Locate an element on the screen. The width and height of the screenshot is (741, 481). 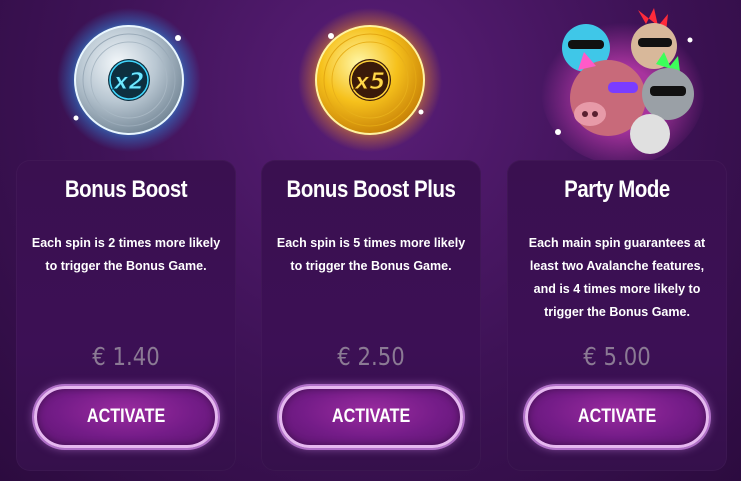
badge-x2-text: x2 is located at coordinates (129, 82).